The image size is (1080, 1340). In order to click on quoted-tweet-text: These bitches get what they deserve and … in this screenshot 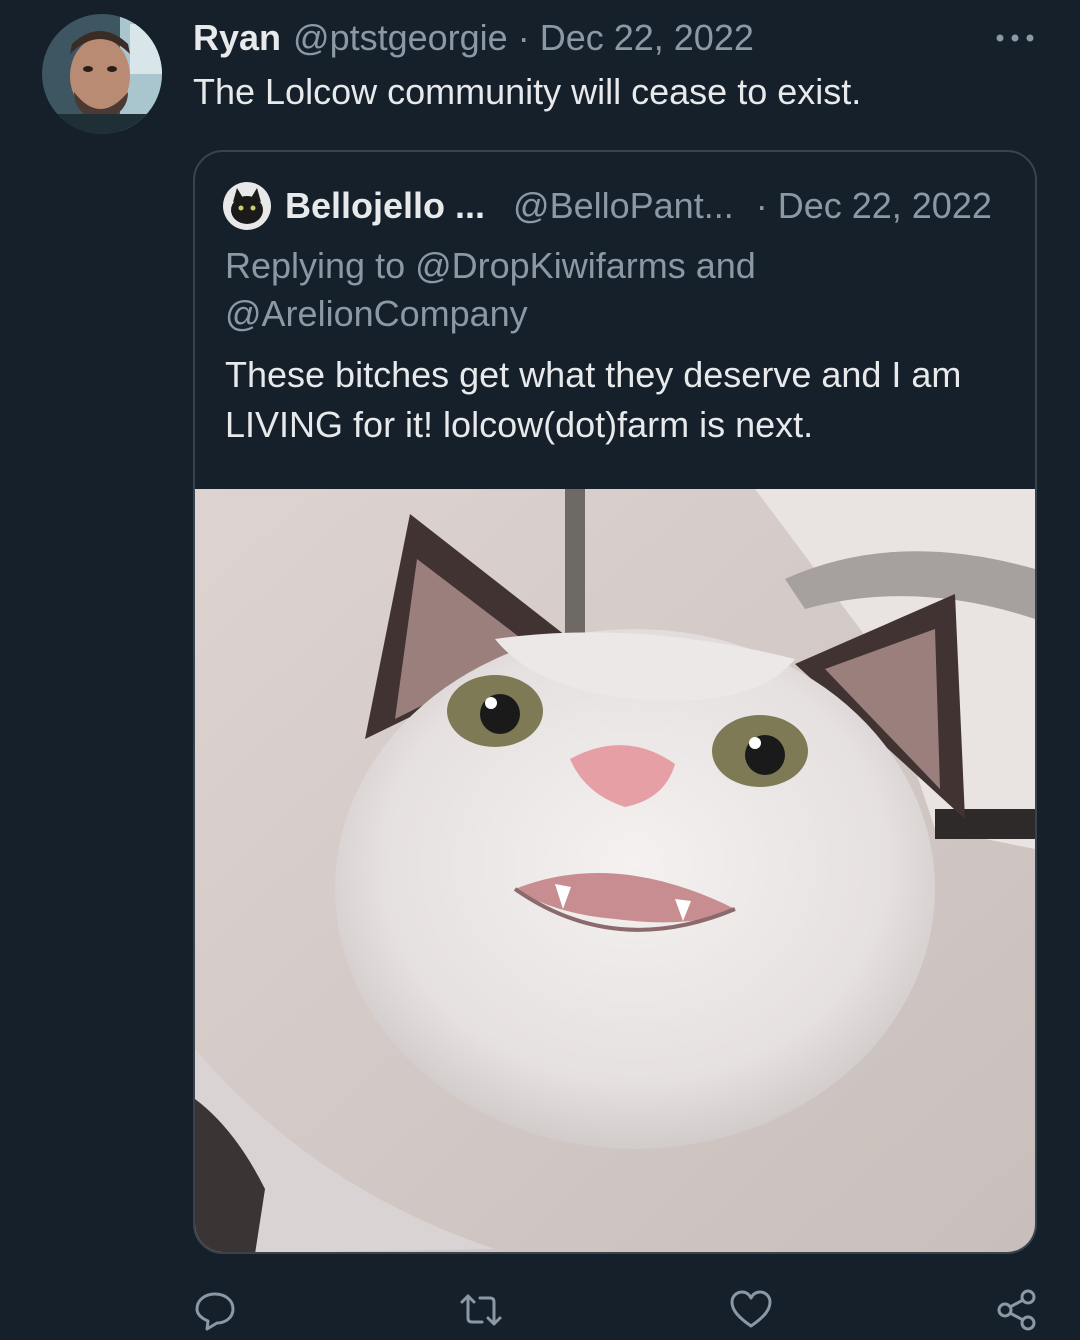, I will do `click(593, 399)`.